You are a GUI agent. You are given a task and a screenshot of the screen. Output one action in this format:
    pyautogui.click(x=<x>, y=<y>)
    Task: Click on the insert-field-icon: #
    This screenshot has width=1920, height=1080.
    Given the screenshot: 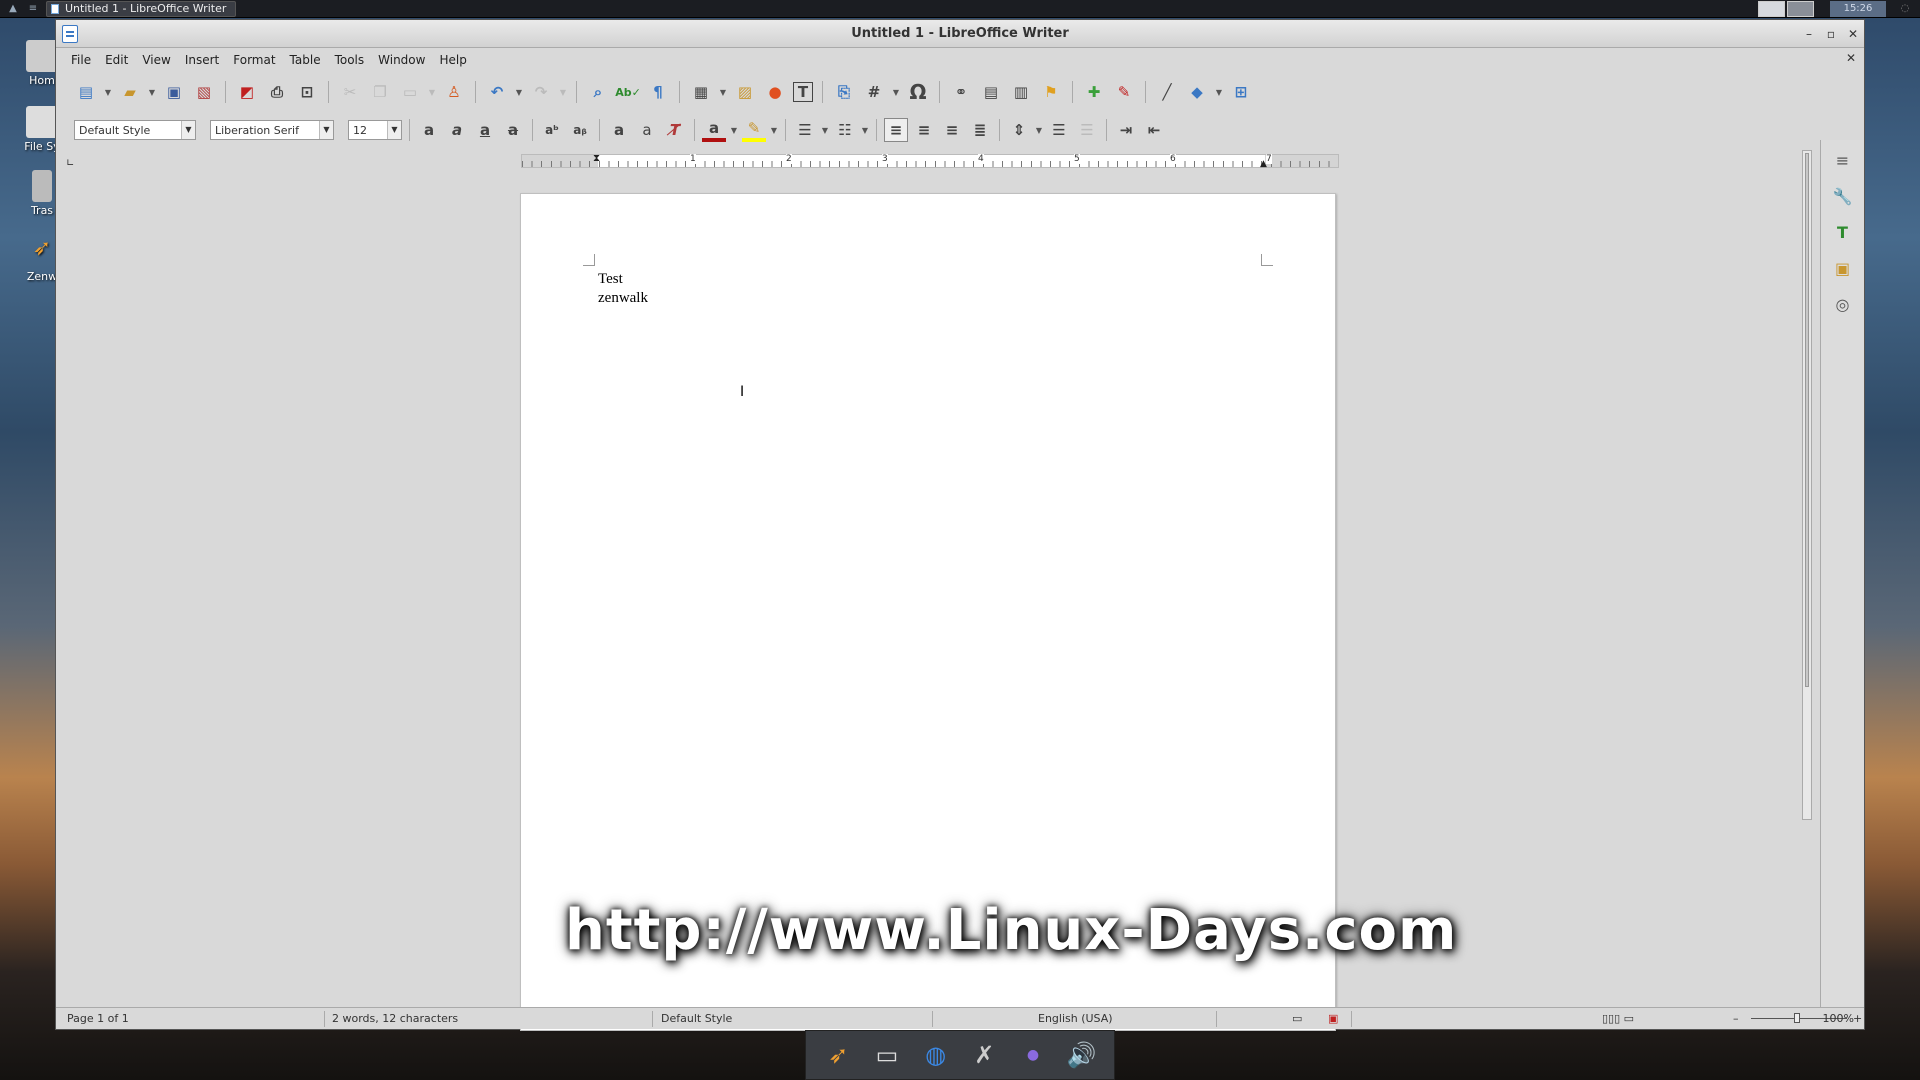 What is the action you would take?
    pyautogui.click(x=874, y=92)
    